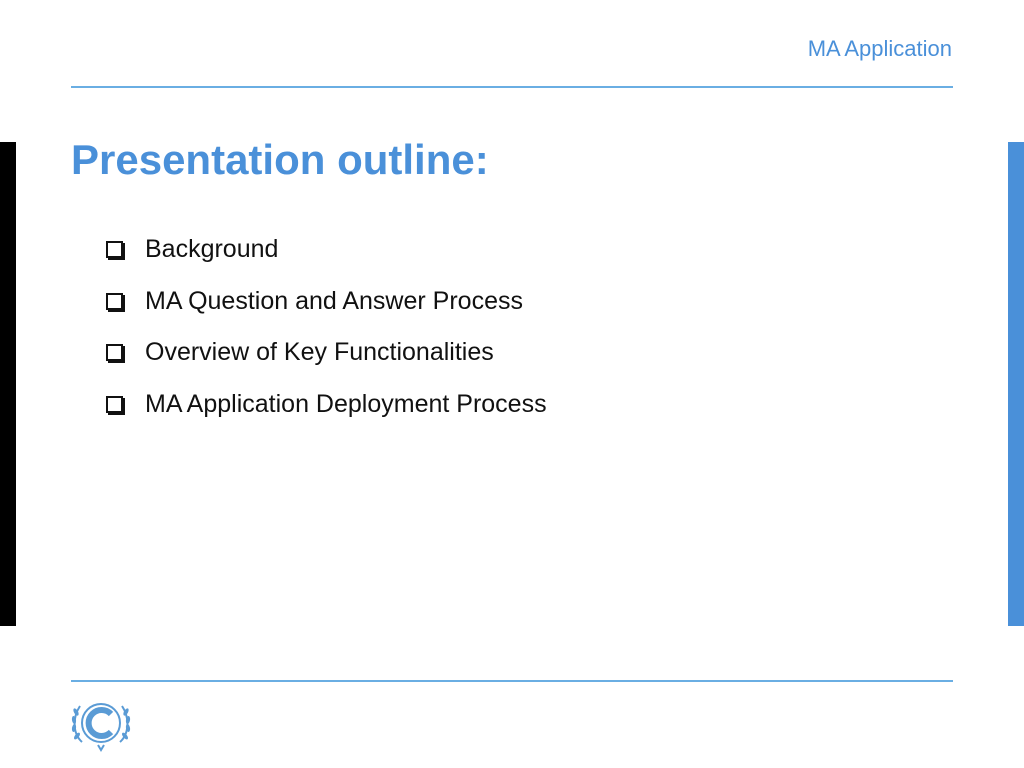 The width and height of the screenshot is (1024, 768). I want to click on bottom-divider, so click(512, 681).